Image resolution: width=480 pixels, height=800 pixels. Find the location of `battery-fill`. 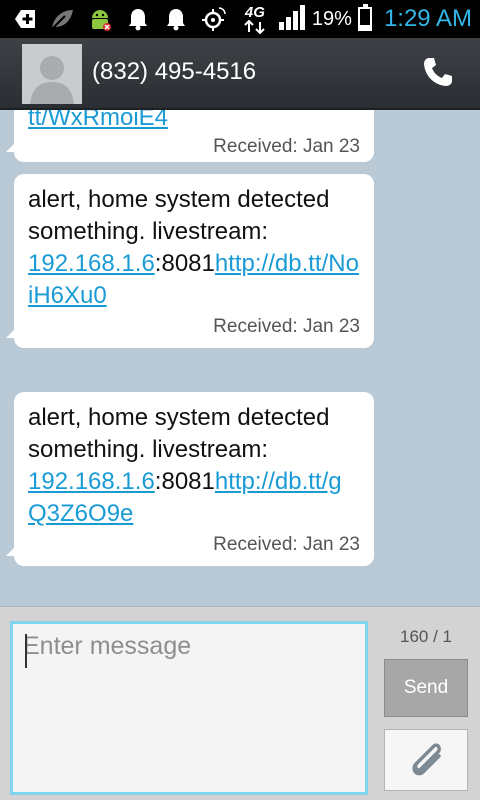

battery-fill is located at coordinates (364, 27).